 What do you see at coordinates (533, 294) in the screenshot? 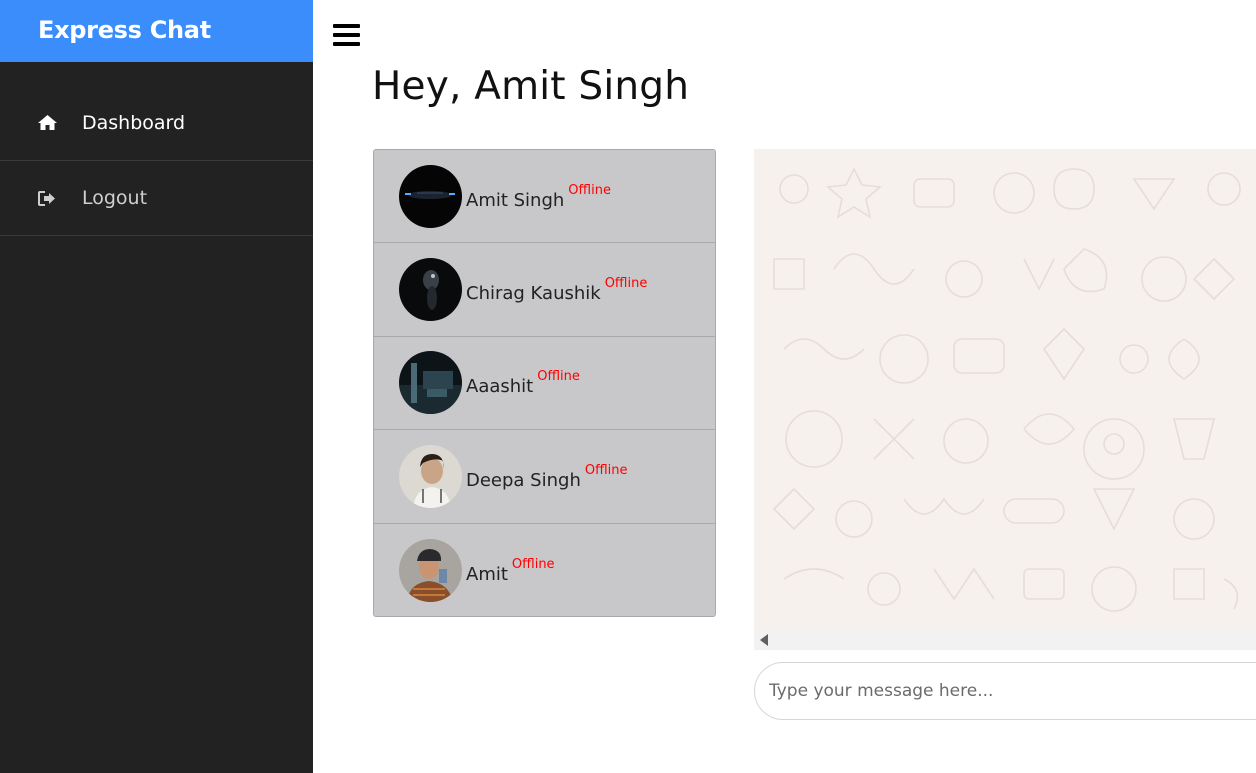
I see `user-name: Chirag Kaushik` at bounding box center [533, 294].